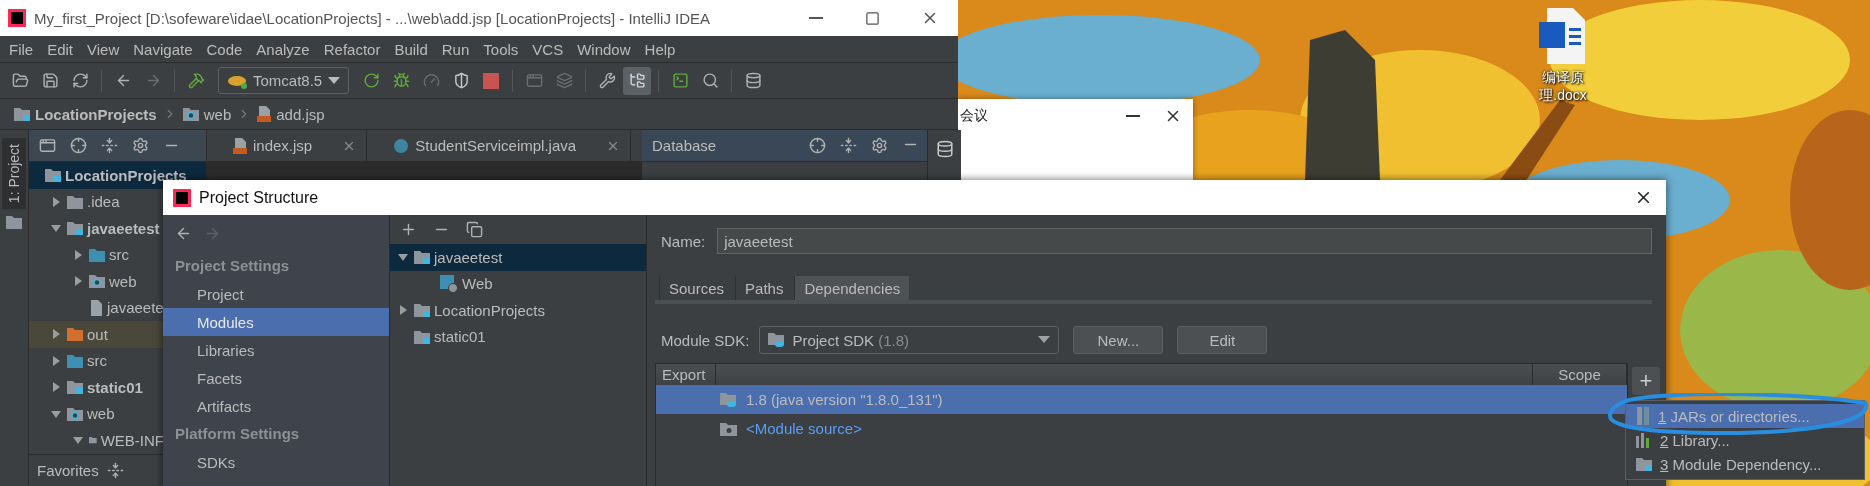 The image size is (1870, 486). Describe the element at coordinates (371, 80) in the screenshot. I see `rerun-icon` at that location.